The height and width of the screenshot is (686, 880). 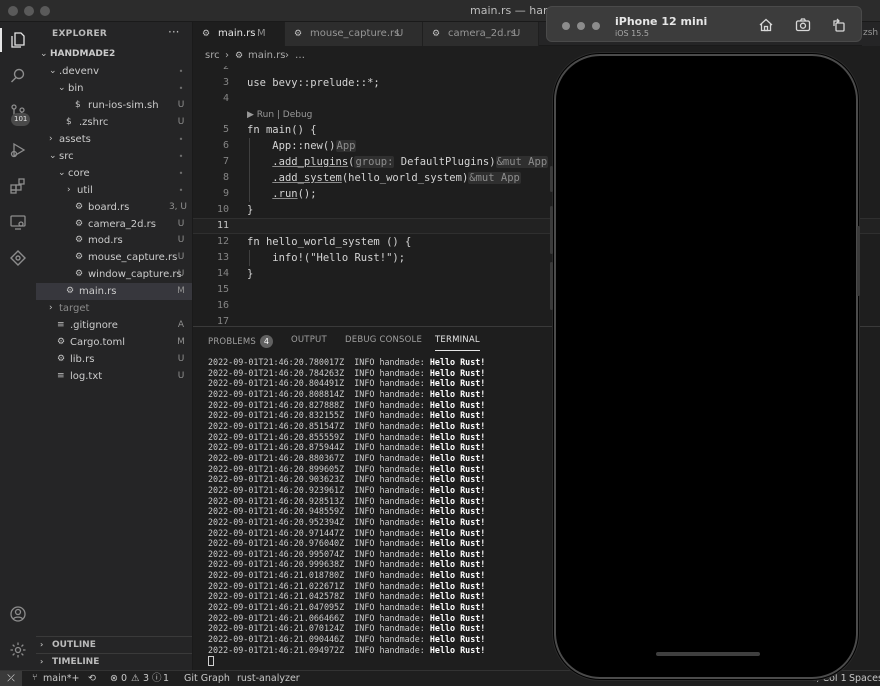 I want to click on remote-explorer-icon, so click(x=18, y=222).